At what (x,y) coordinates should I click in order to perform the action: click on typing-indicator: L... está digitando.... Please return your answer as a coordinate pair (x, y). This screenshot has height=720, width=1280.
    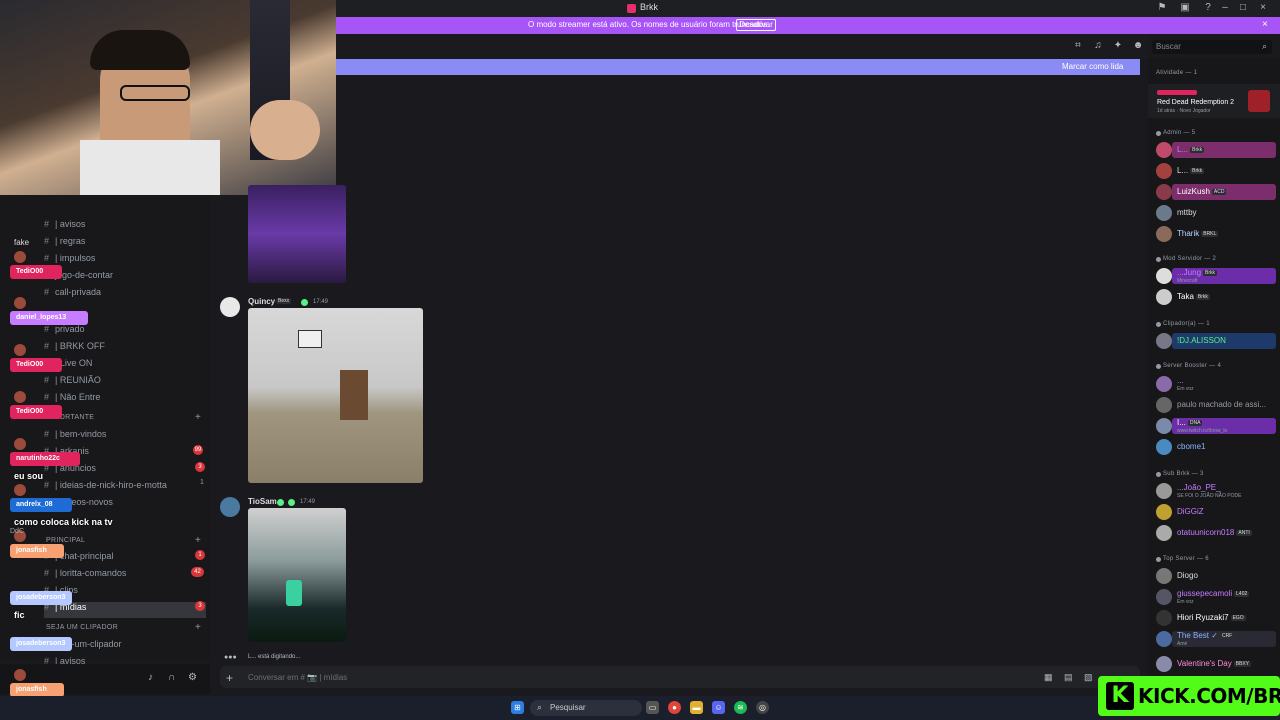
    Looking at the image, I should click on (274, 657).